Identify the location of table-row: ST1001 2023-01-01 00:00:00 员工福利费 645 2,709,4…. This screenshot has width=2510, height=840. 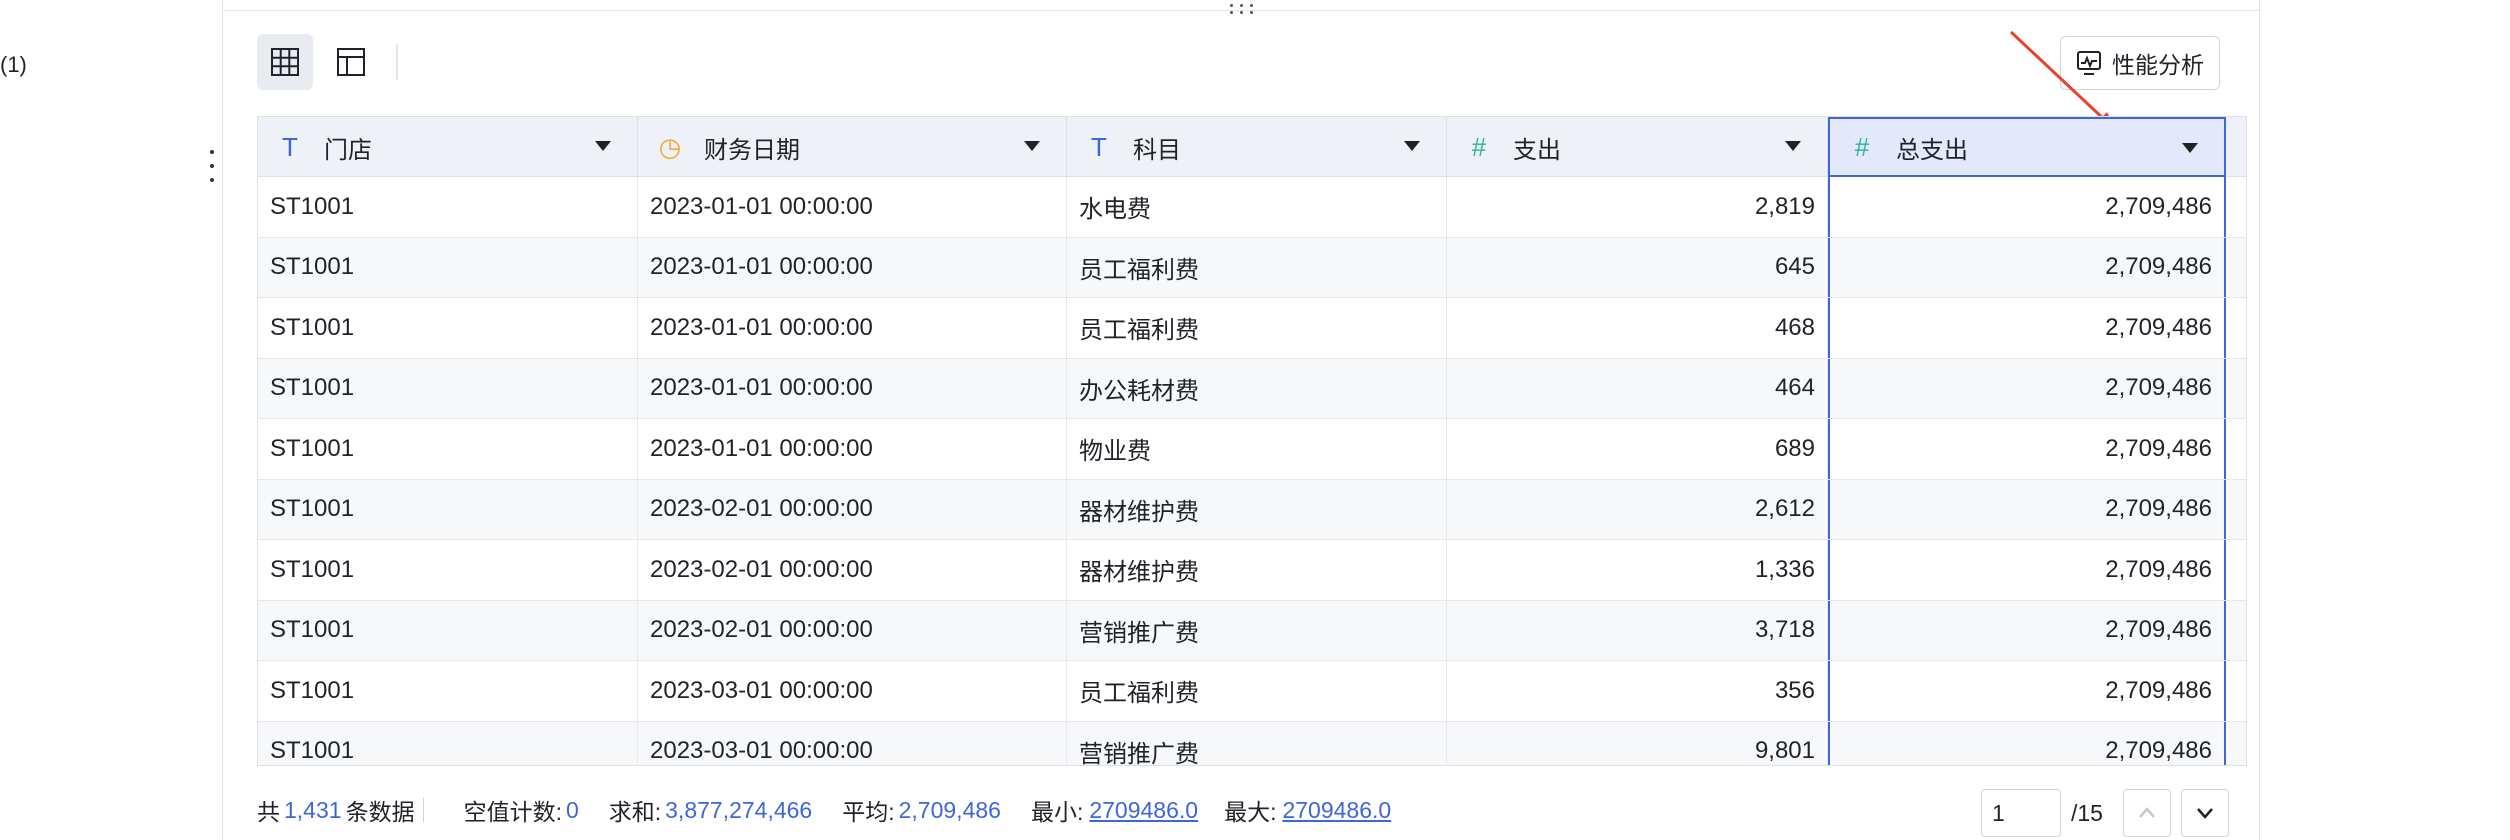
(1252, 267).